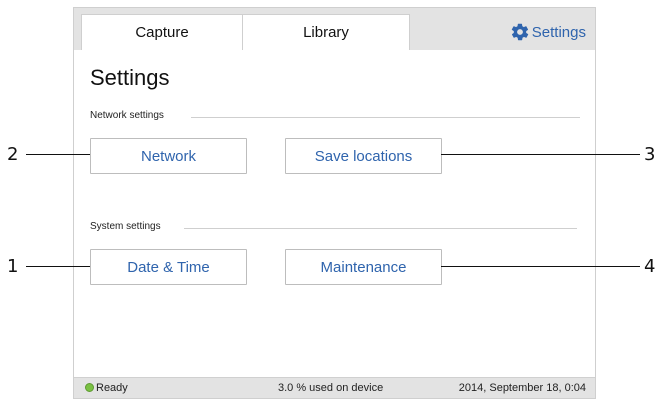 This screenshot has width=655, height=400. Describe the element at coordinates (522, 388) in the screenshot. I see `status-datetime: 2014, September 18, 0:04` at that location.